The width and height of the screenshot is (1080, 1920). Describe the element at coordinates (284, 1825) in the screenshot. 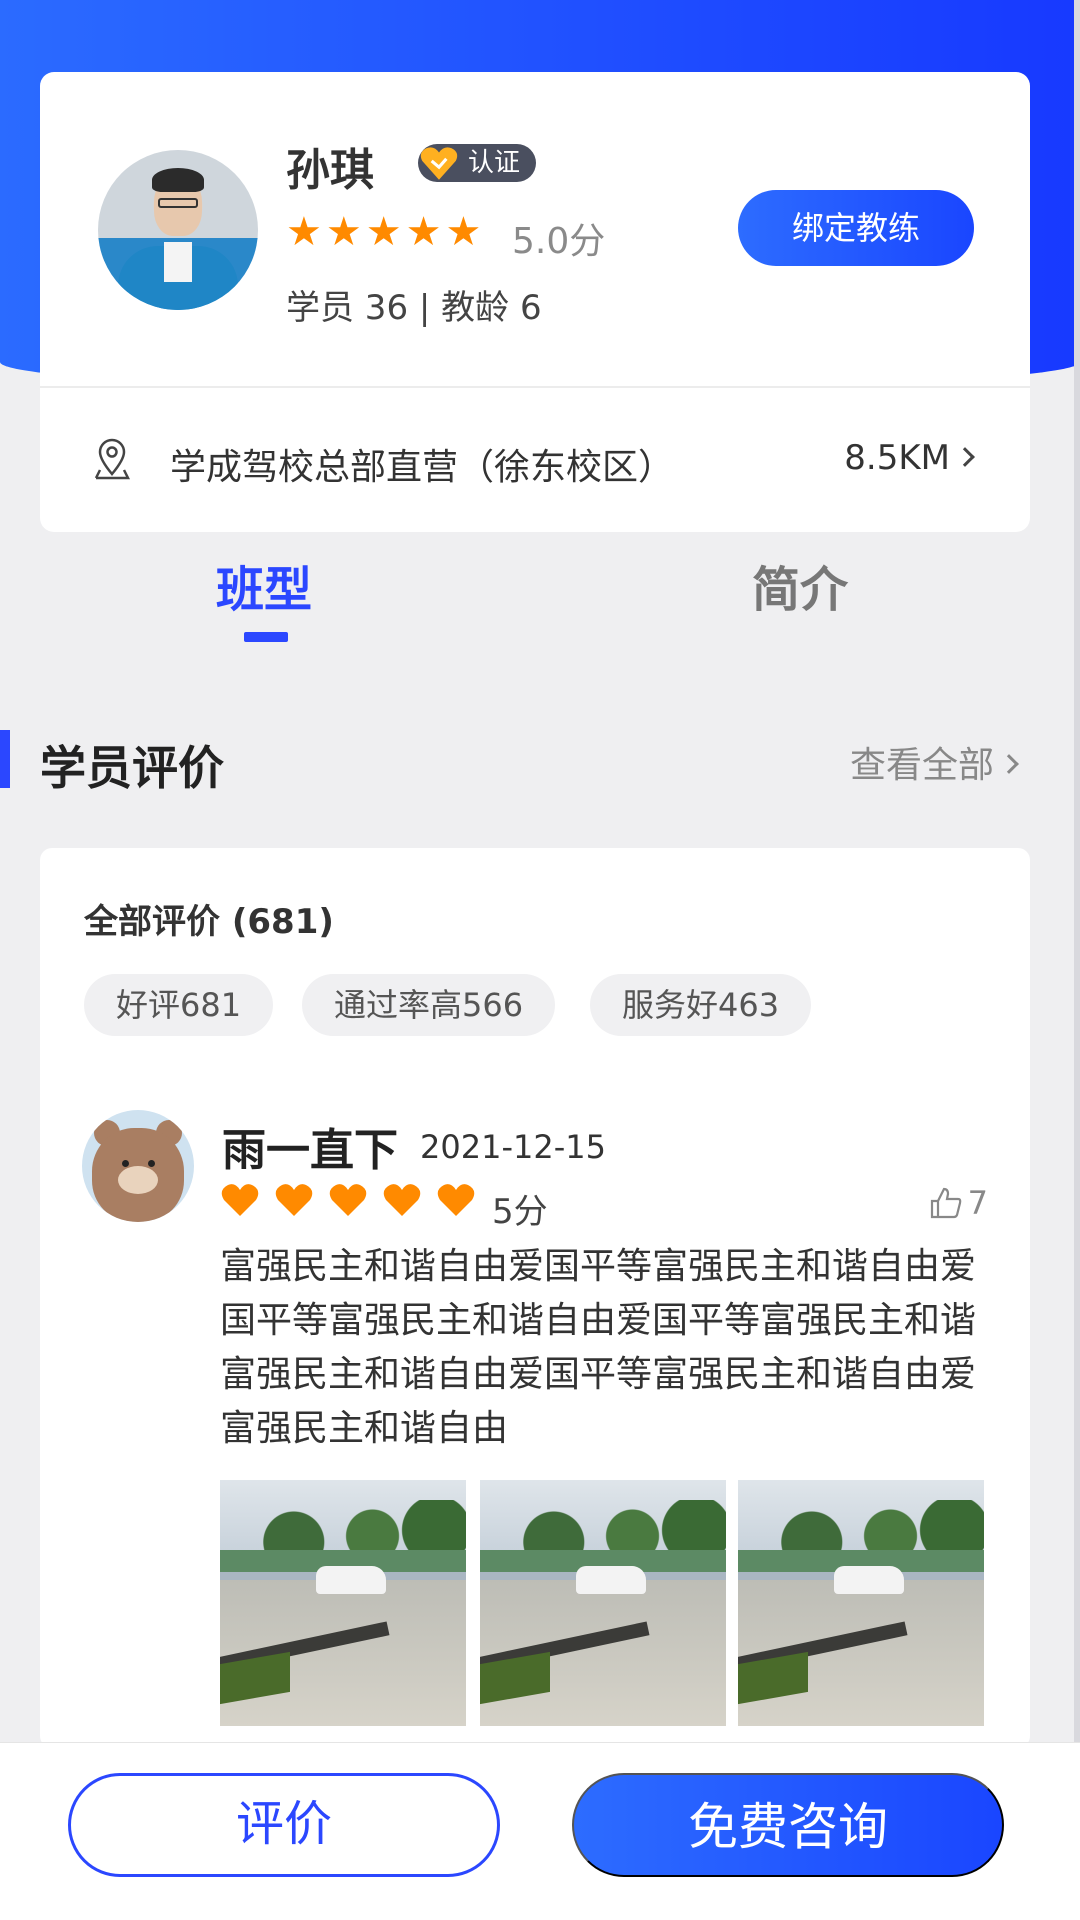

I see `write-review-button: 评价` at that location.